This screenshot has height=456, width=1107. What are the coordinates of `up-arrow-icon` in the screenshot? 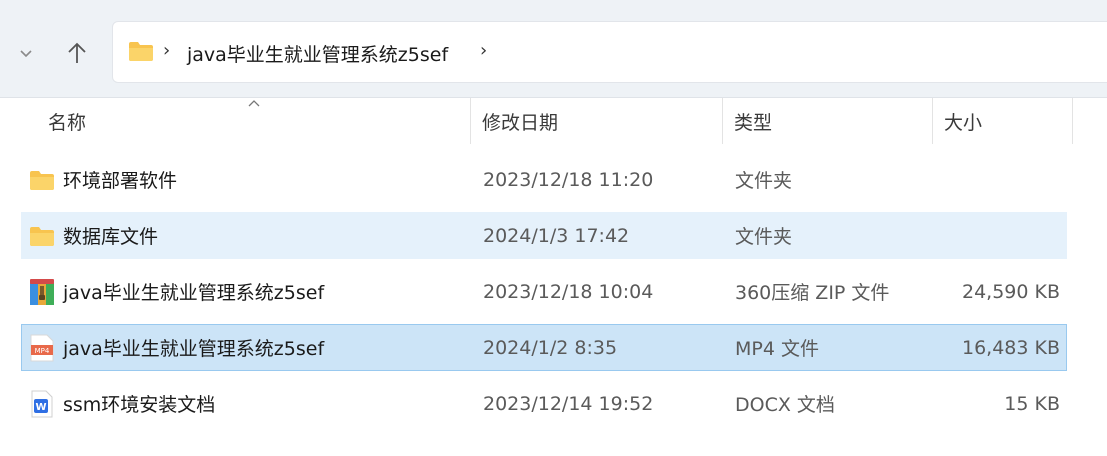 It's located at (77, 53).